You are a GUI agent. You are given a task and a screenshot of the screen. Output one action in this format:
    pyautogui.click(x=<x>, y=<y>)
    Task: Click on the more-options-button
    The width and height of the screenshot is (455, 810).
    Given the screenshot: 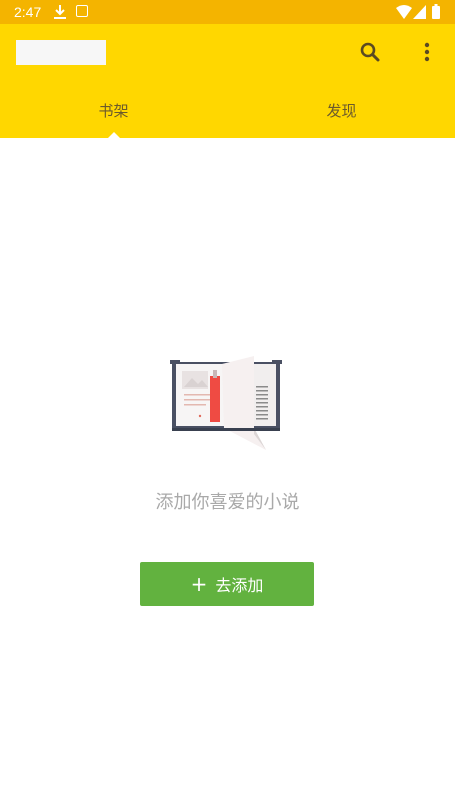 What is the action you would take?
    pyautogui.click(x=427, y=52)
    